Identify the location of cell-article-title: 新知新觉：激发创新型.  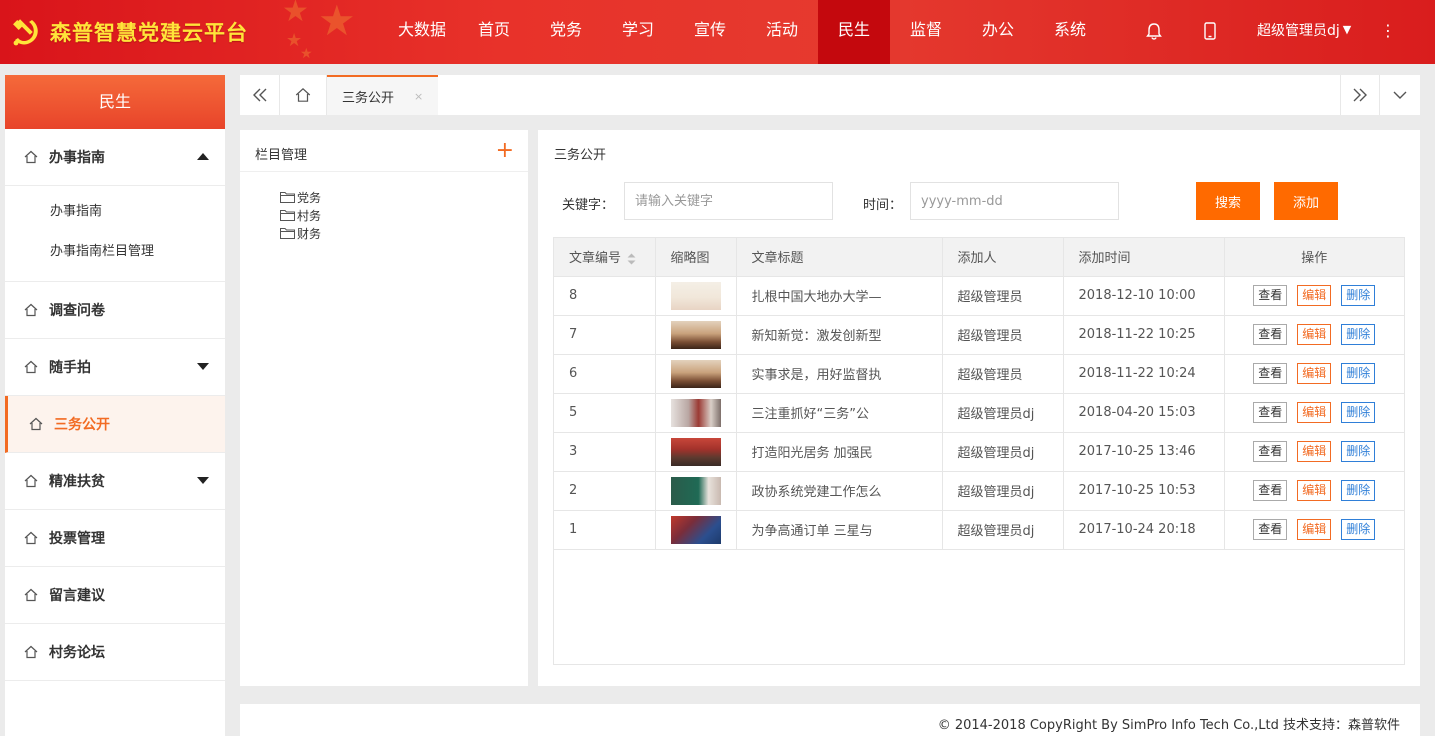
(839, 335).